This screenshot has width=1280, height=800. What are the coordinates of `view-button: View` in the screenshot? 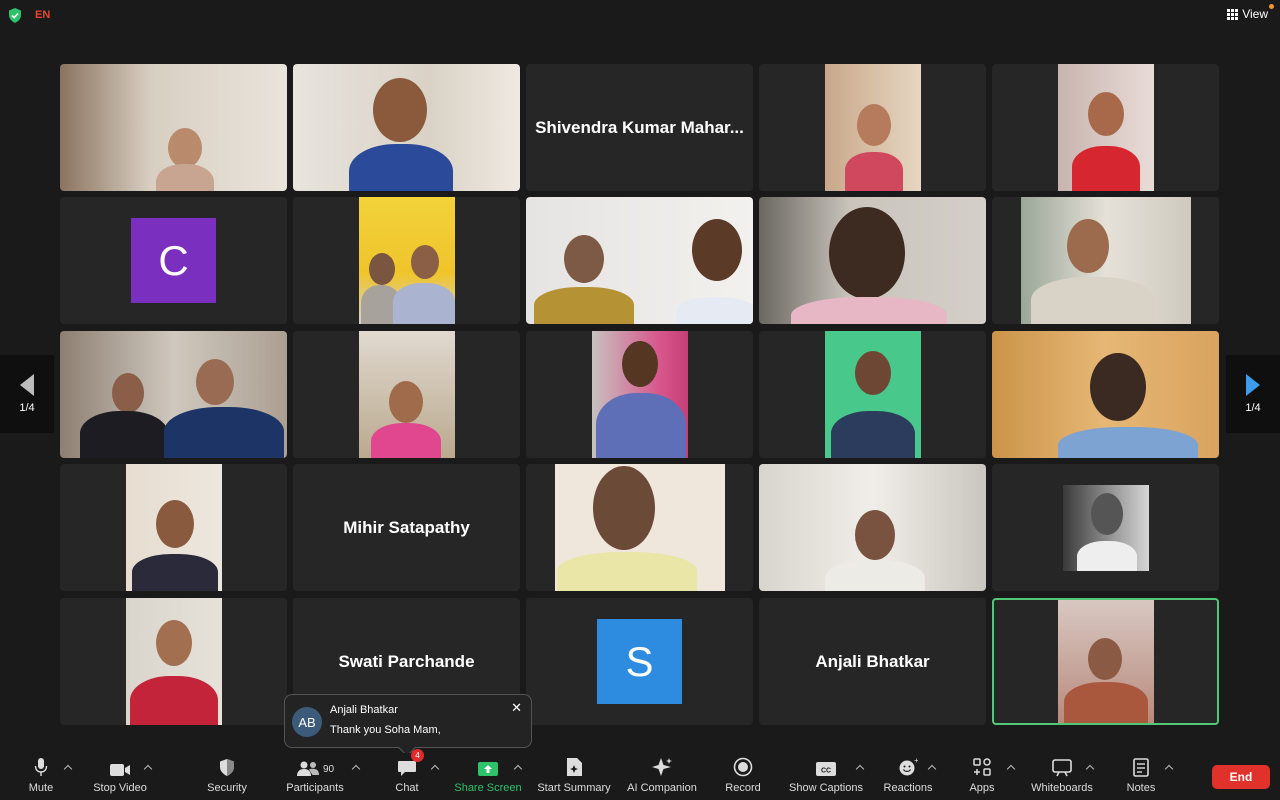 It's located at (1250, 12).